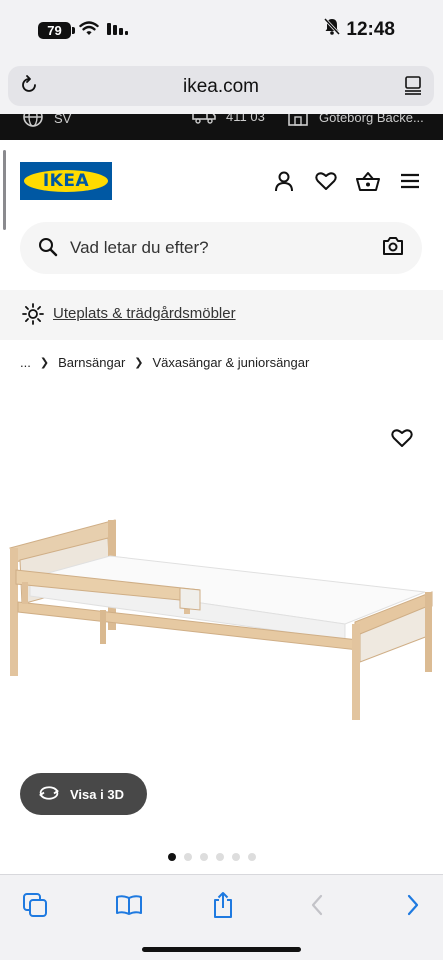  I want to click on browser-toolbar, so click(221, 917).